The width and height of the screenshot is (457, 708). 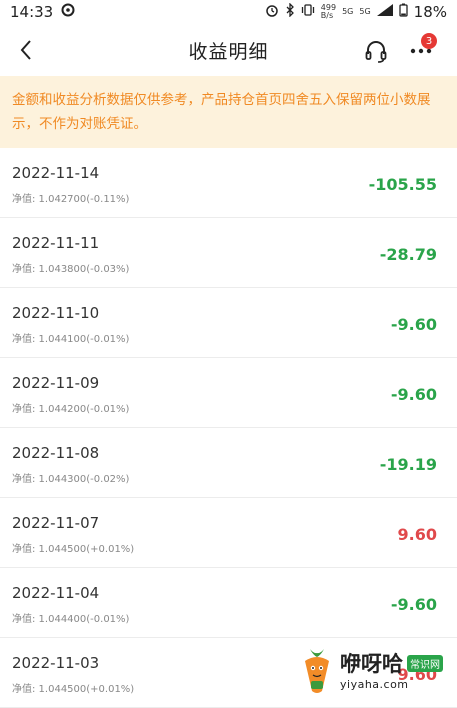 What do you see at coordinates (71, 619) in the screenshot?
I see `record-nav: 净值: 1.044400(-0.01%)` at bounding box center [71, 619].